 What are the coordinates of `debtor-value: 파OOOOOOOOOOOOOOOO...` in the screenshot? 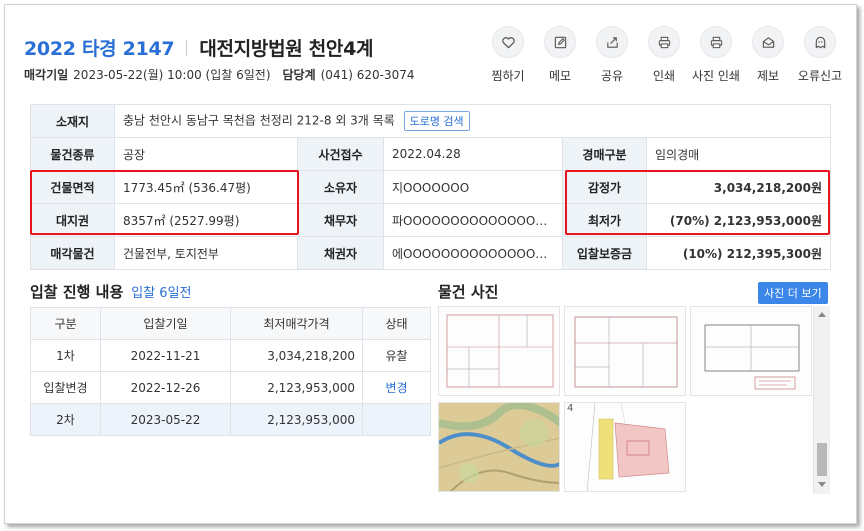 It's located at (473, 220).